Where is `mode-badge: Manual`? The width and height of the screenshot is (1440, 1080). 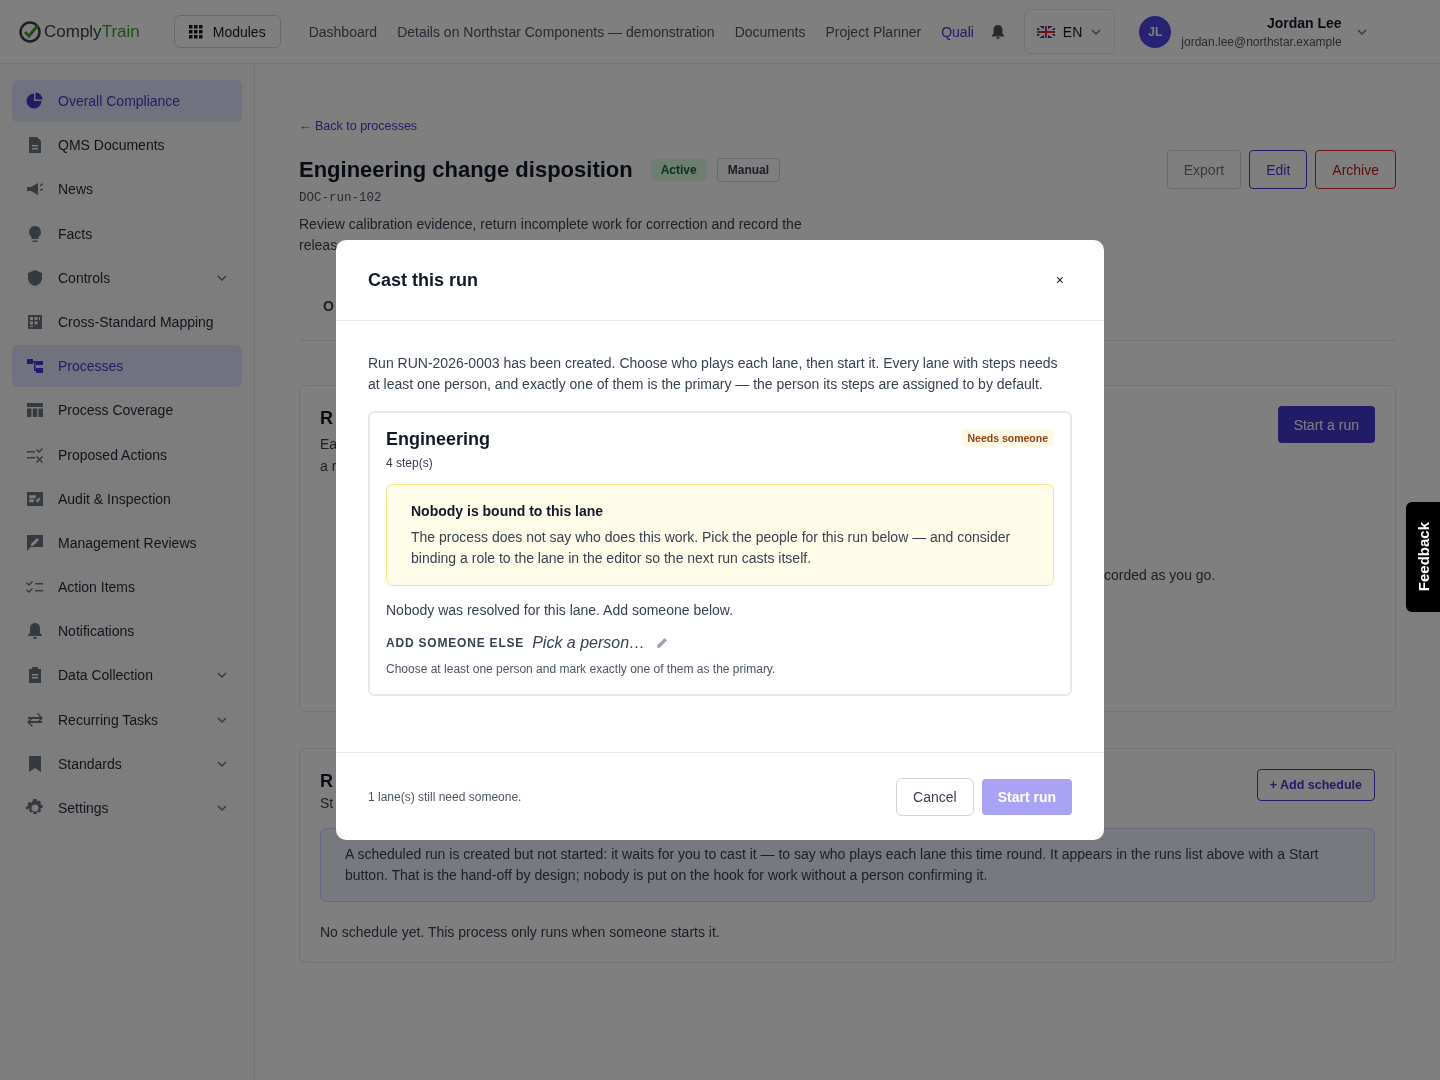
mode-badge: Manual is located at coordinates (748, 169).